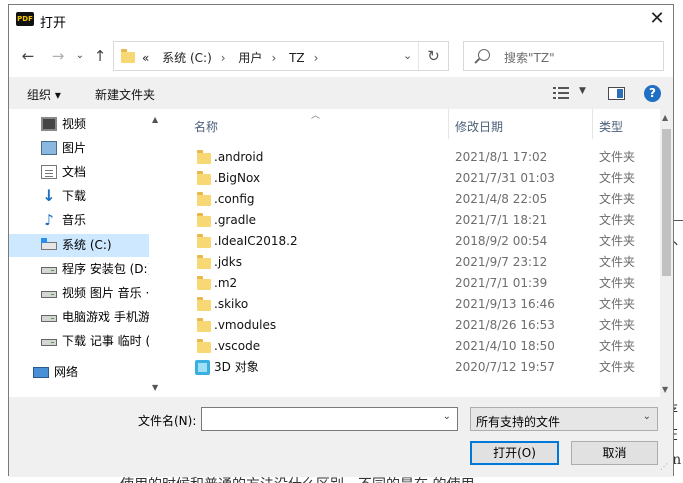  I want to click on file-row: .IdeaIC2018.2 2018/9/2 00:54 文件夹, so click(416, 241).